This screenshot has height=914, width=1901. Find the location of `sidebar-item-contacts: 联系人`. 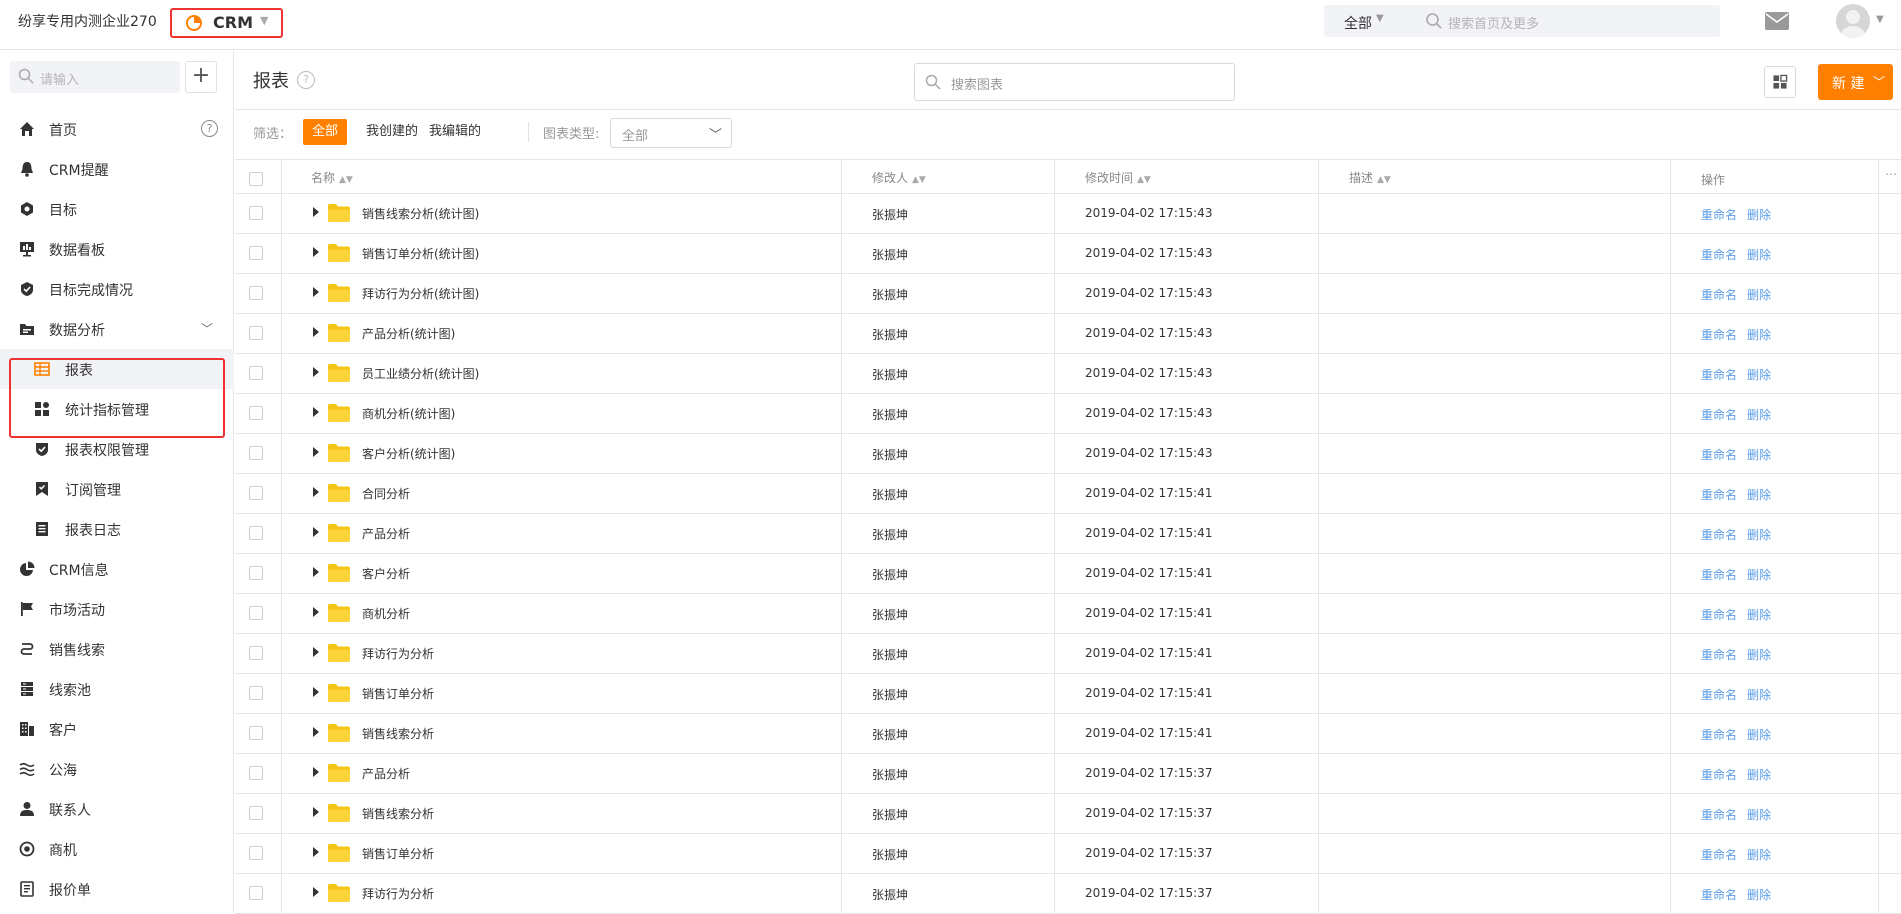

sidebar-item-contacts: 联系人 is located at coordinates (117, 809).